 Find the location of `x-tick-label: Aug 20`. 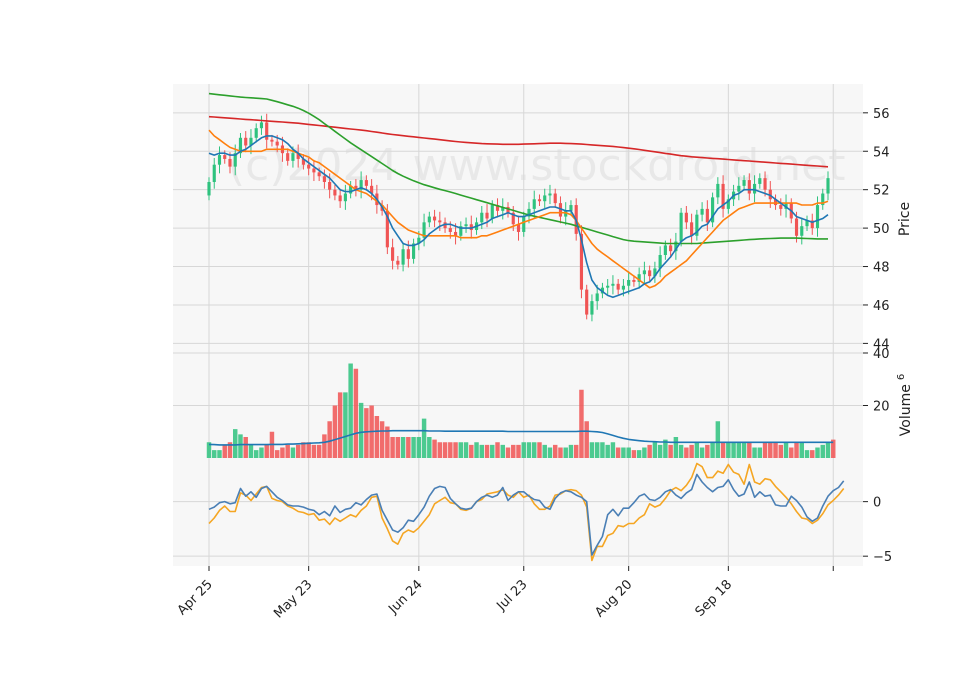

x-tick-label: Aug 20 is located at coordinates (613, 598).